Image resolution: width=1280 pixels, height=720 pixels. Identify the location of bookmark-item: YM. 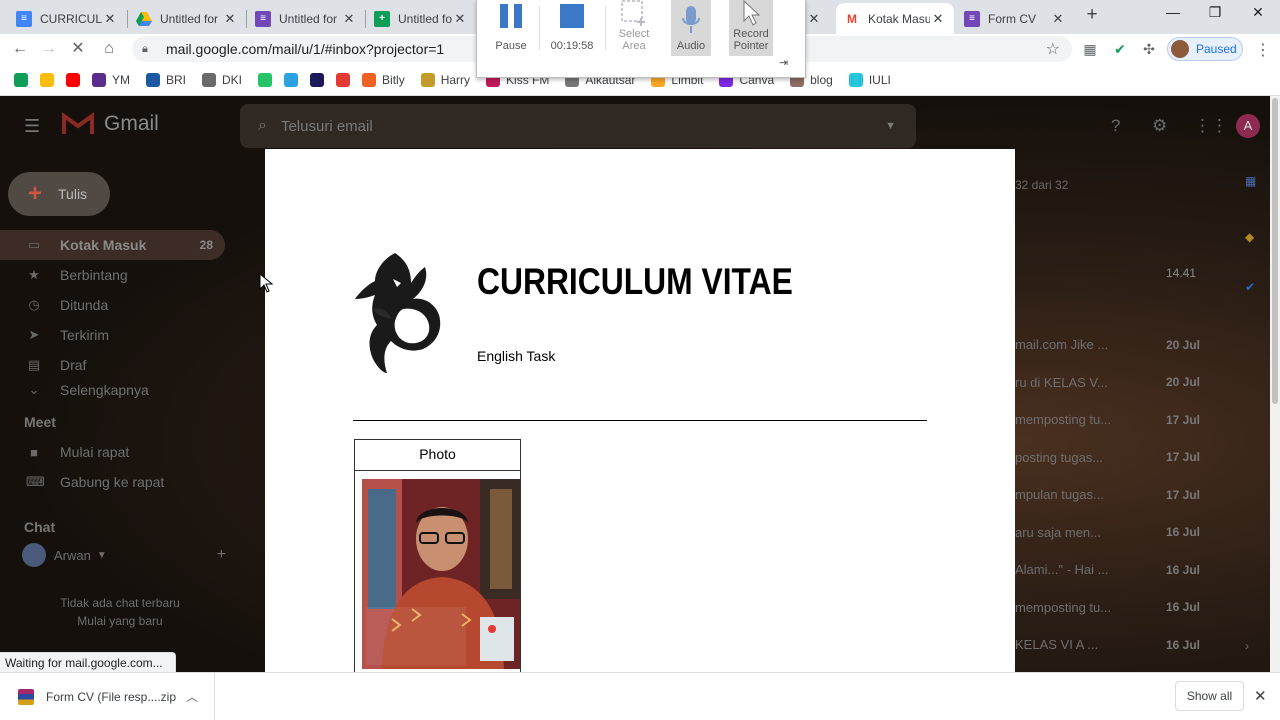
(111, 79).